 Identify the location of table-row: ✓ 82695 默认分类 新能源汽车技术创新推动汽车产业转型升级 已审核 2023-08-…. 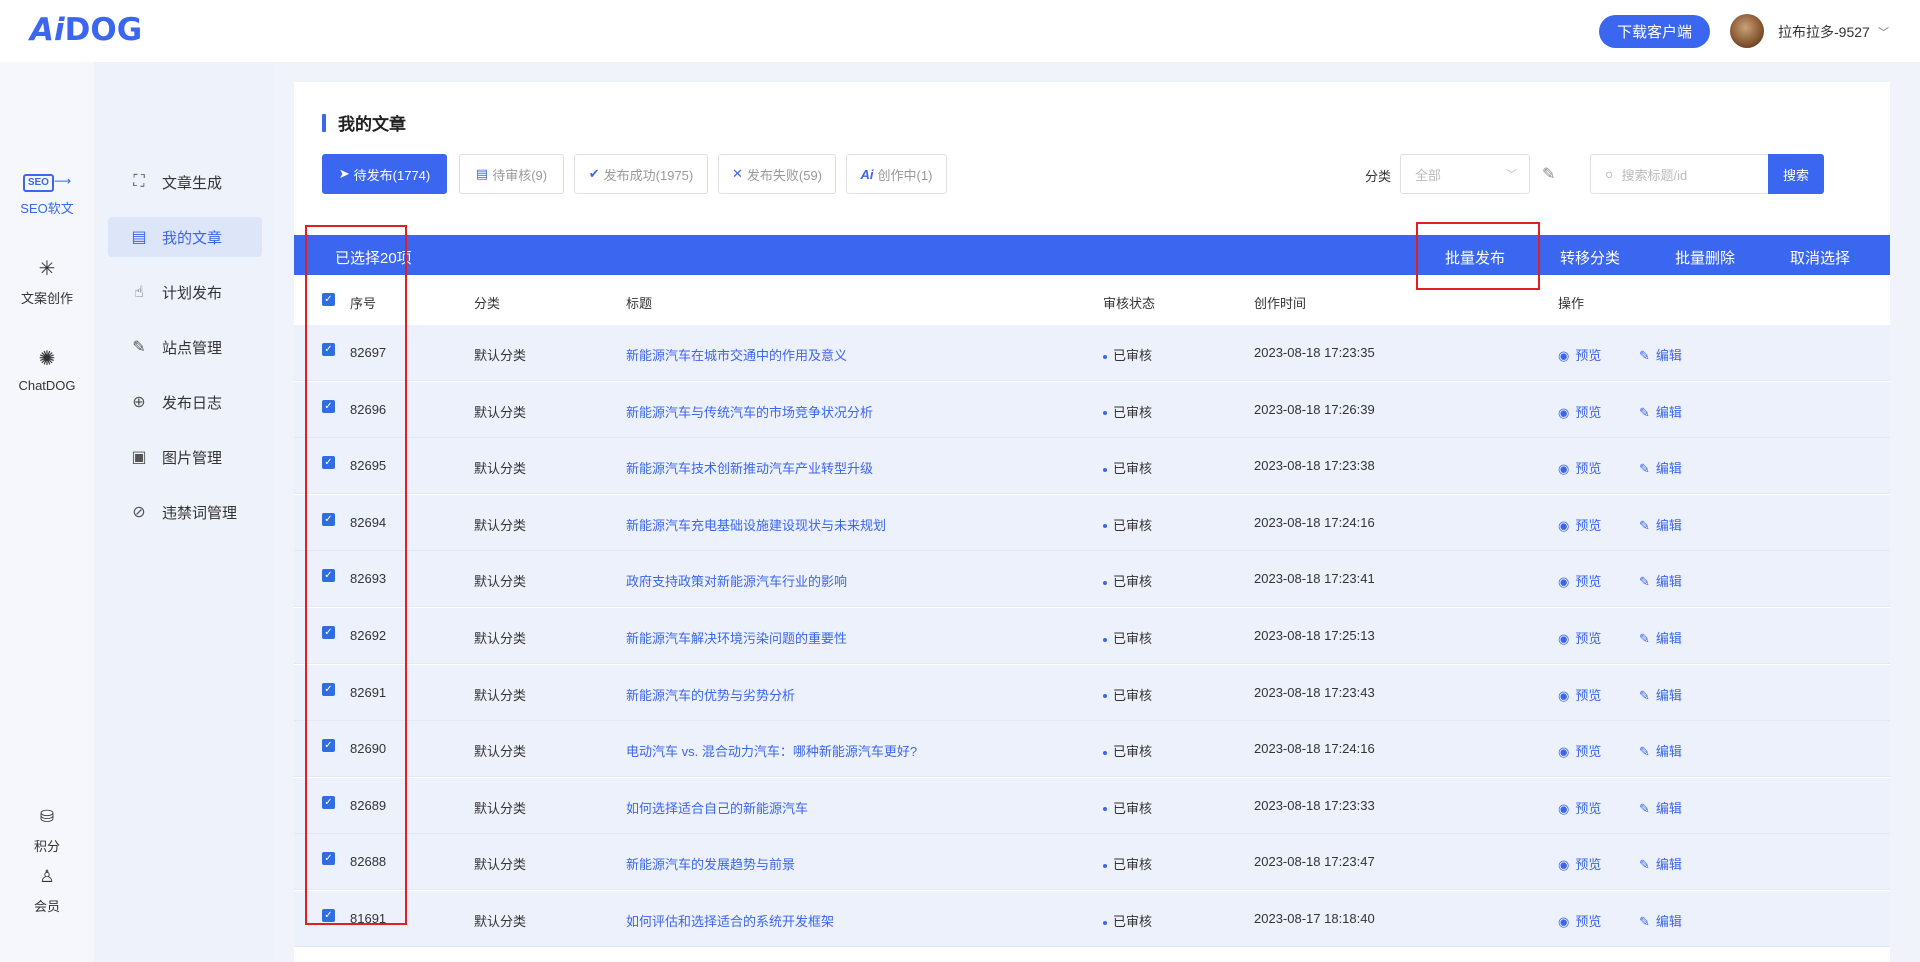
(1092, 466).